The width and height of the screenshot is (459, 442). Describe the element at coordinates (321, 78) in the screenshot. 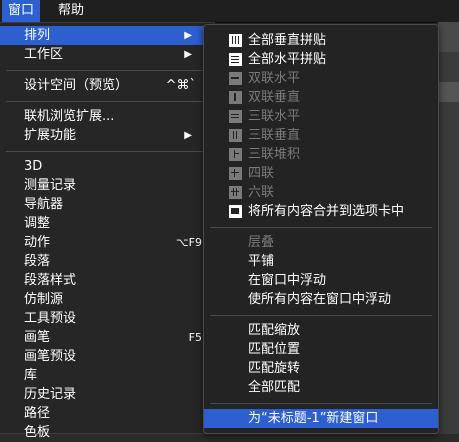

I see `submenu-item-two-up-horizontal: 双联水平` at that location.